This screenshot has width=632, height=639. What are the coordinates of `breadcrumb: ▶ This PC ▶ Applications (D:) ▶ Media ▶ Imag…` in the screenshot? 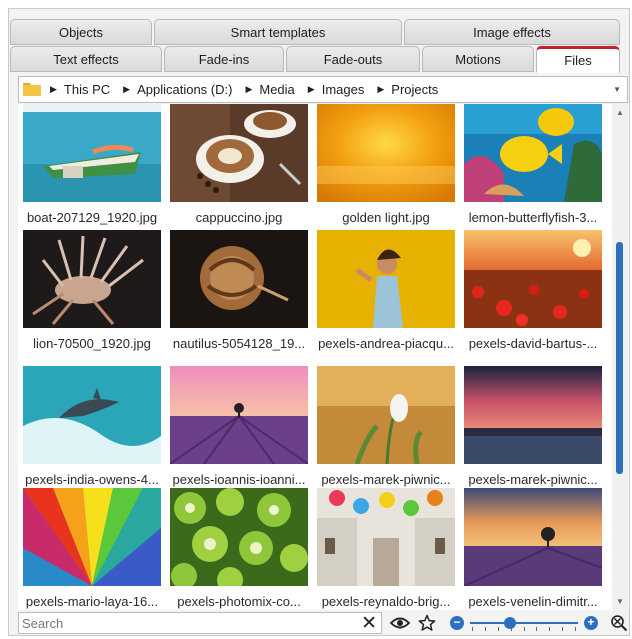 It's located at (323, 89).